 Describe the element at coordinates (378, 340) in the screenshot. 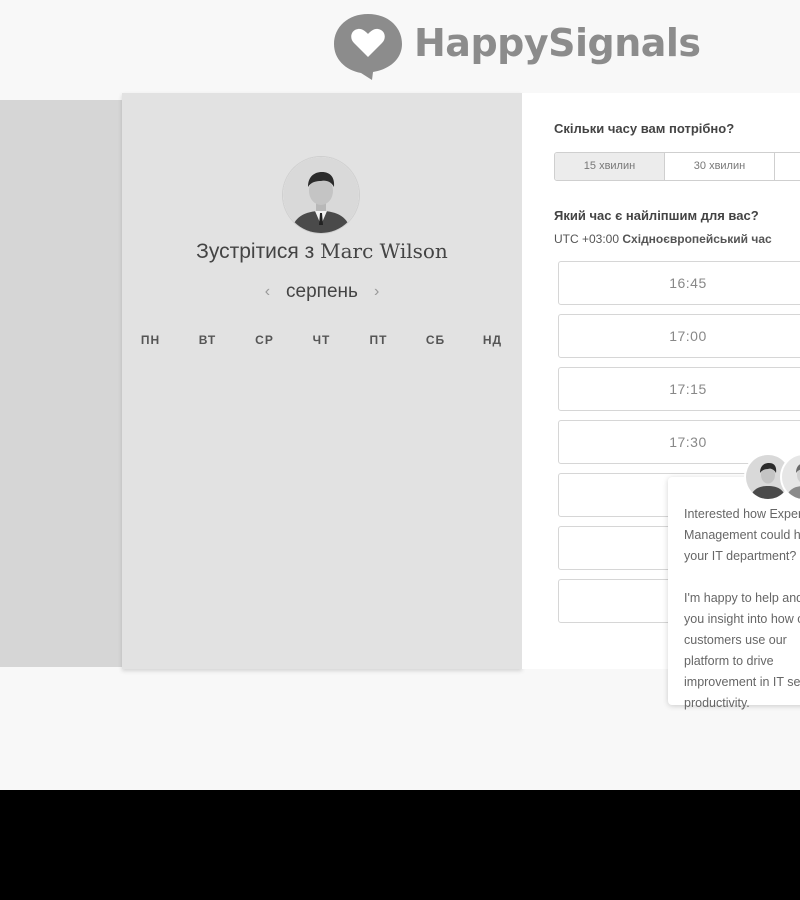

I see `weekday-label: ПТ` at that location.